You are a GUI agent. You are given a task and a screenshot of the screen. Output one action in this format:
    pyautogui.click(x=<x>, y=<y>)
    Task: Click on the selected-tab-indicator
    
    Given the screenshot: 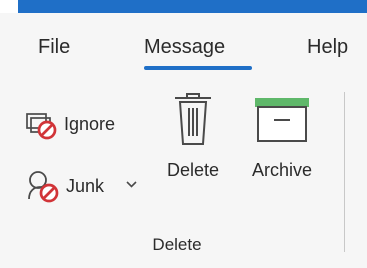 What is the action you would take?
    pyautogui.click(x=198, y=68)
    